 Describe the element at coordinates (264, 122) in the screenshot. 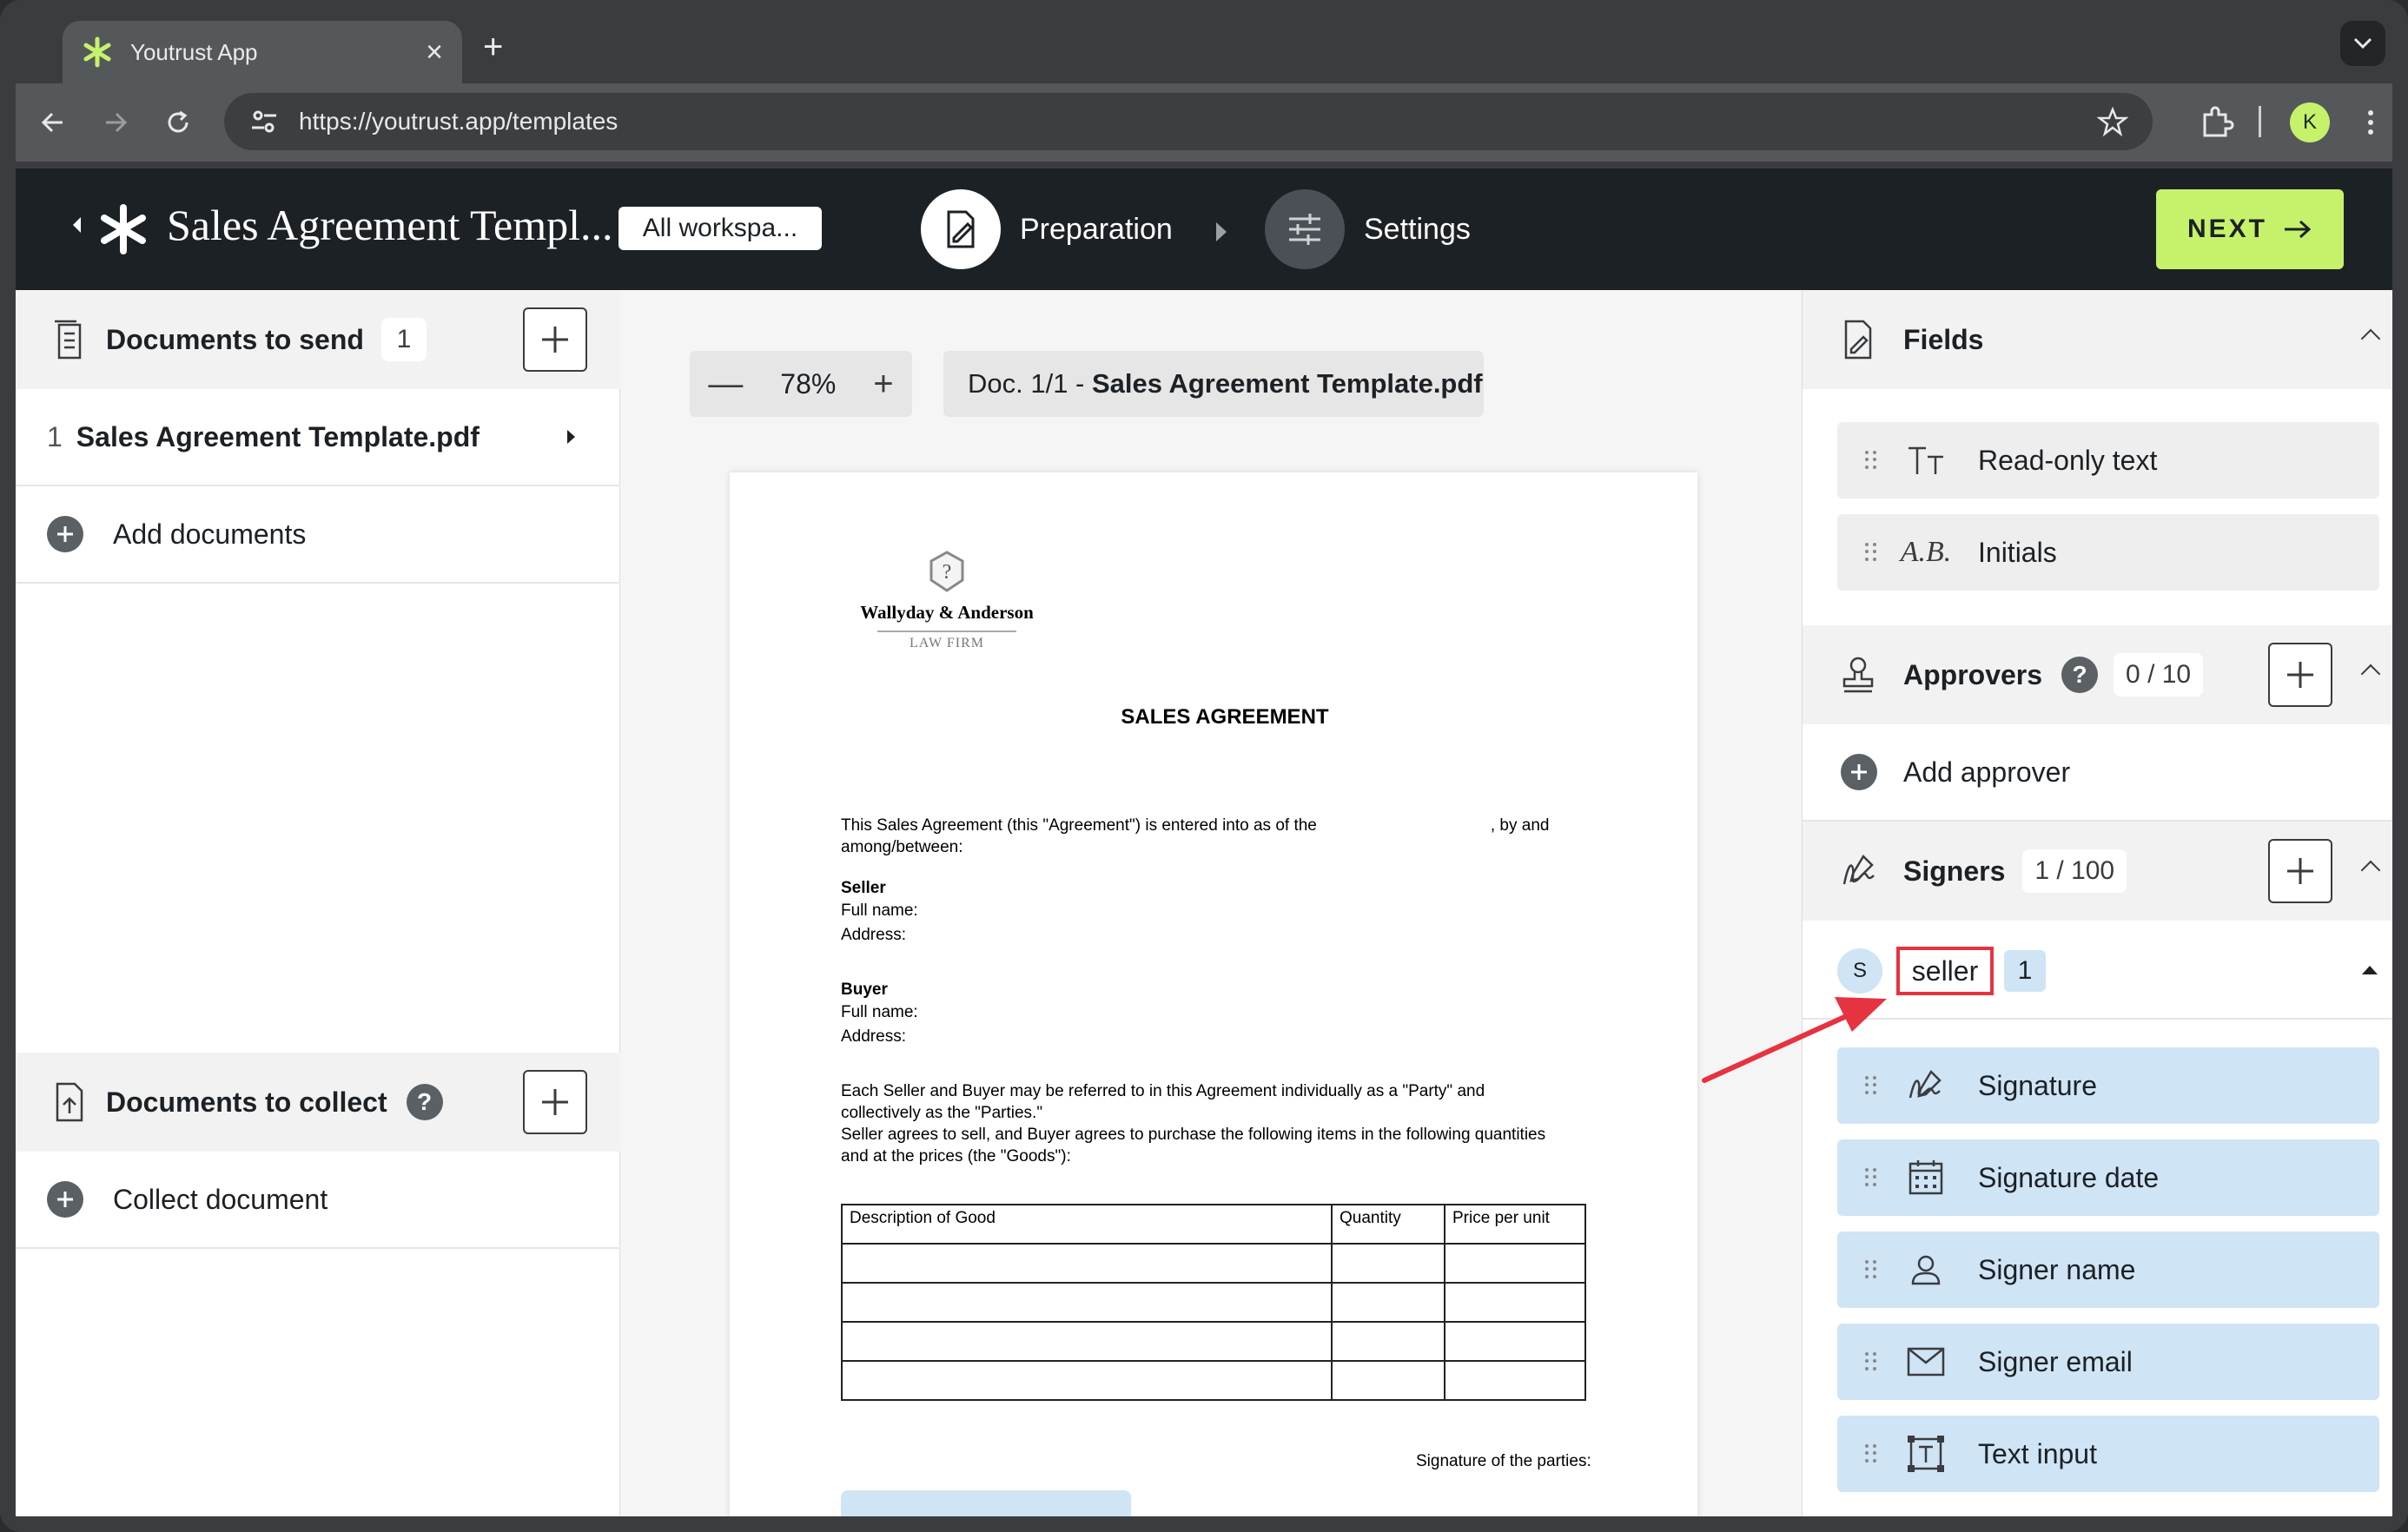

I see `site-settings-icon` at that location.